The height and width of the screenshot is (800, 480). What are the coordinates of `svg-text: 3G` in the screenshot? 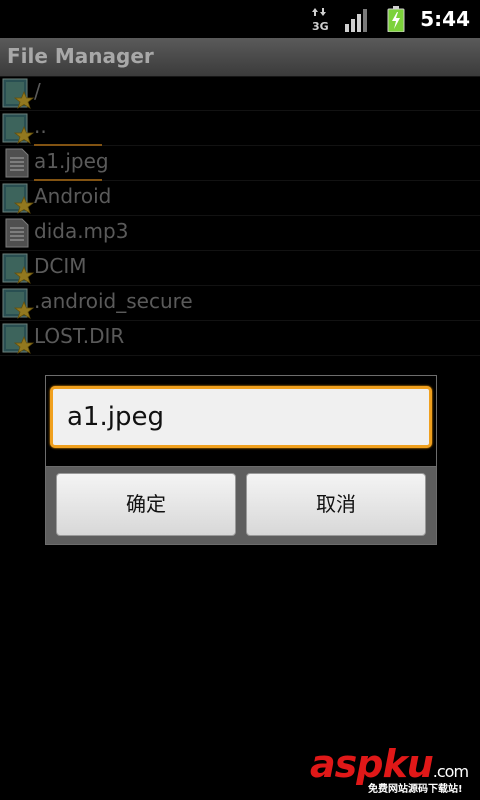 It's located at (320, 26).